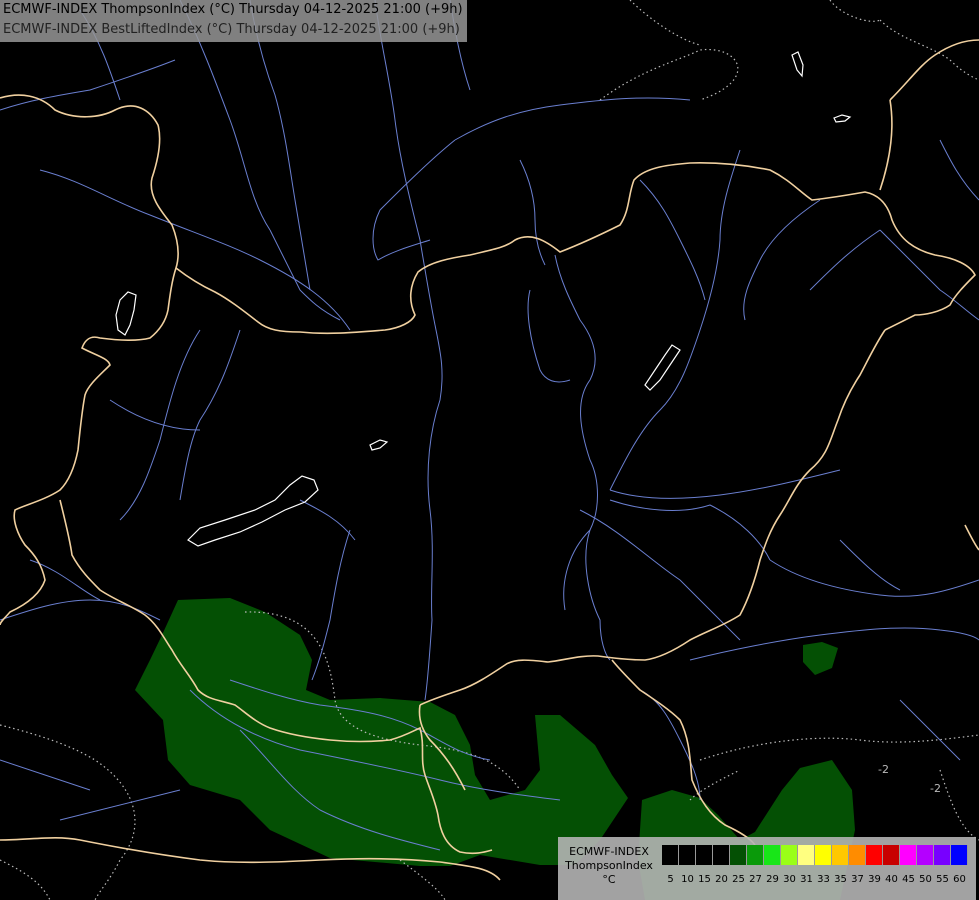 Image resolution: width=979 pixels, height=900 pixels. What do you see at coordinates (942, 879) in the screenshot?
I see `legend-tick-label: 55` at bounding box center [942, 879].